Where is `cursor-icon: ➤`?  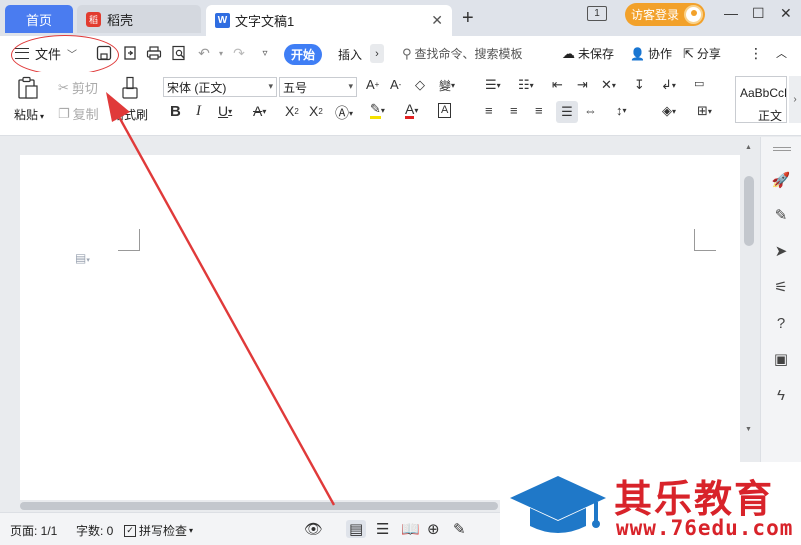 cursor-icon: ➤ is located at coordinates (781, 251).